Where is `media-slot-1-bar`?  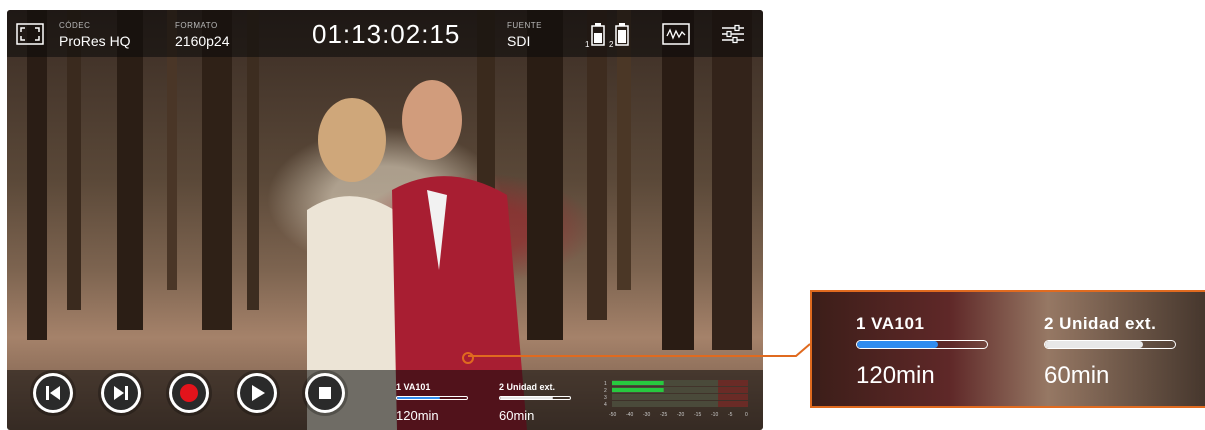 media-slot-1-bar is located at coordinates (432, 398).